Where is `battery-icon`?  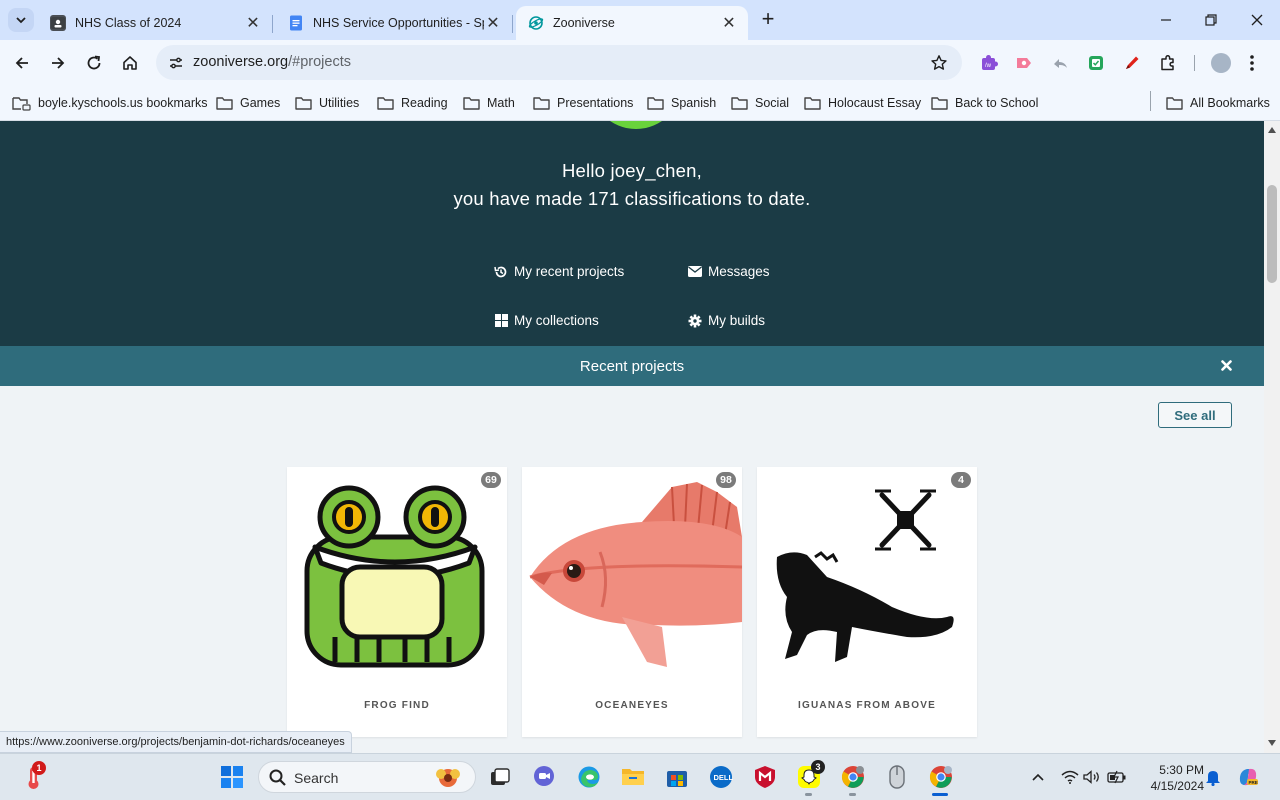
battery-icon is located at coordinates (1116, 777).